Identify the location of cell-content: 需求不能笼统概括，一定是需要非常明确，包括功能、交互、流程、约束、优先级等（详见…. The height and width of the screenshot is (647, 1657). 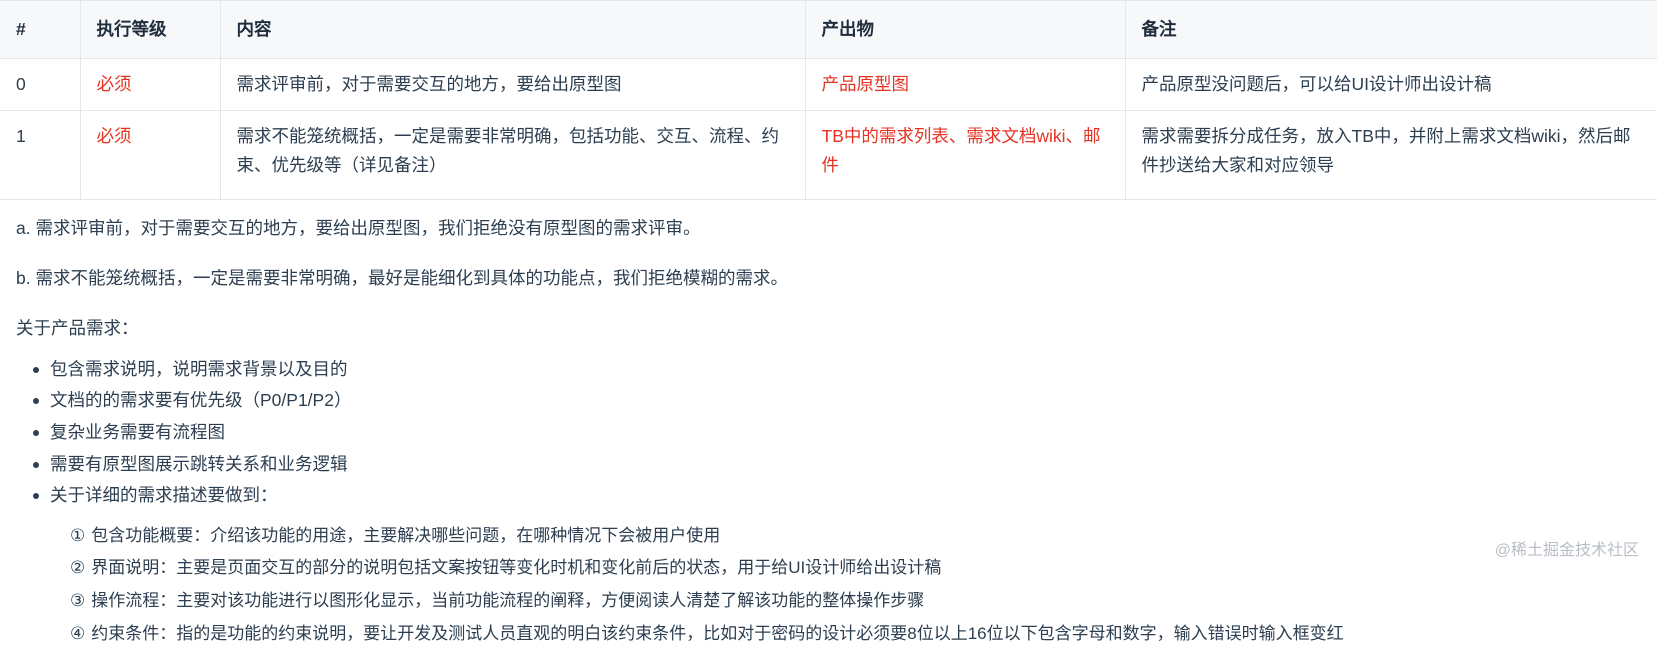
(512, 154).